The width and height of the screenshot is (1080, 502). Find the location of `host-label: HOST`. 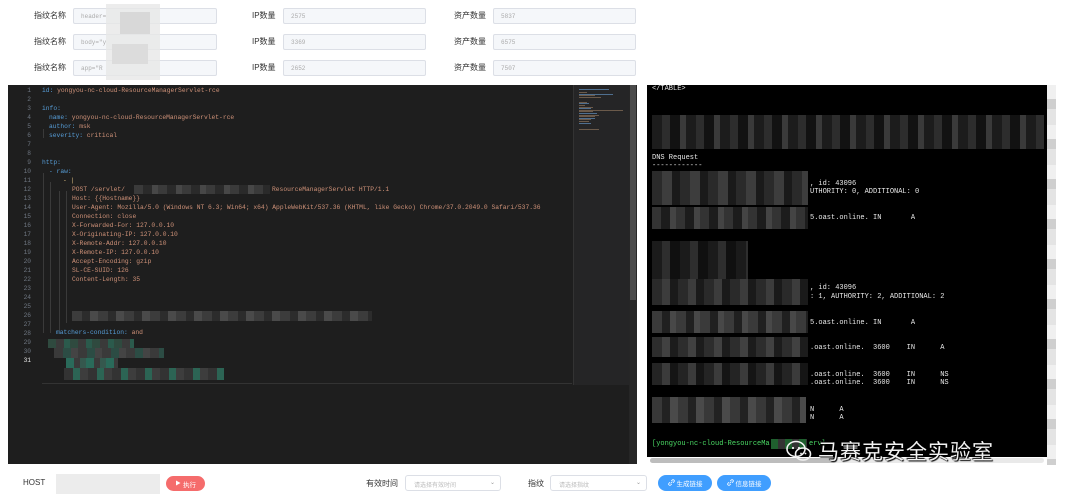

host-label: HOST is located at coordinates (34, 482).